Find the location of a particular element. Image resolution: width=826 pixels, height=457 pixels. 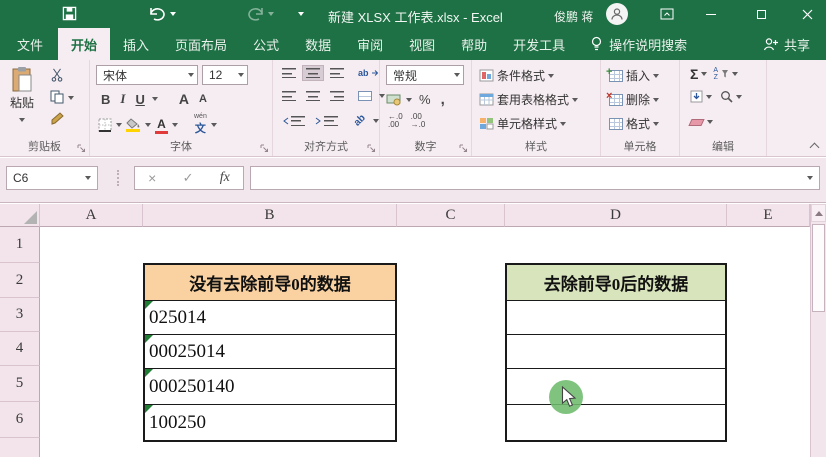

minimize-button is located at coordinates (711, 14).